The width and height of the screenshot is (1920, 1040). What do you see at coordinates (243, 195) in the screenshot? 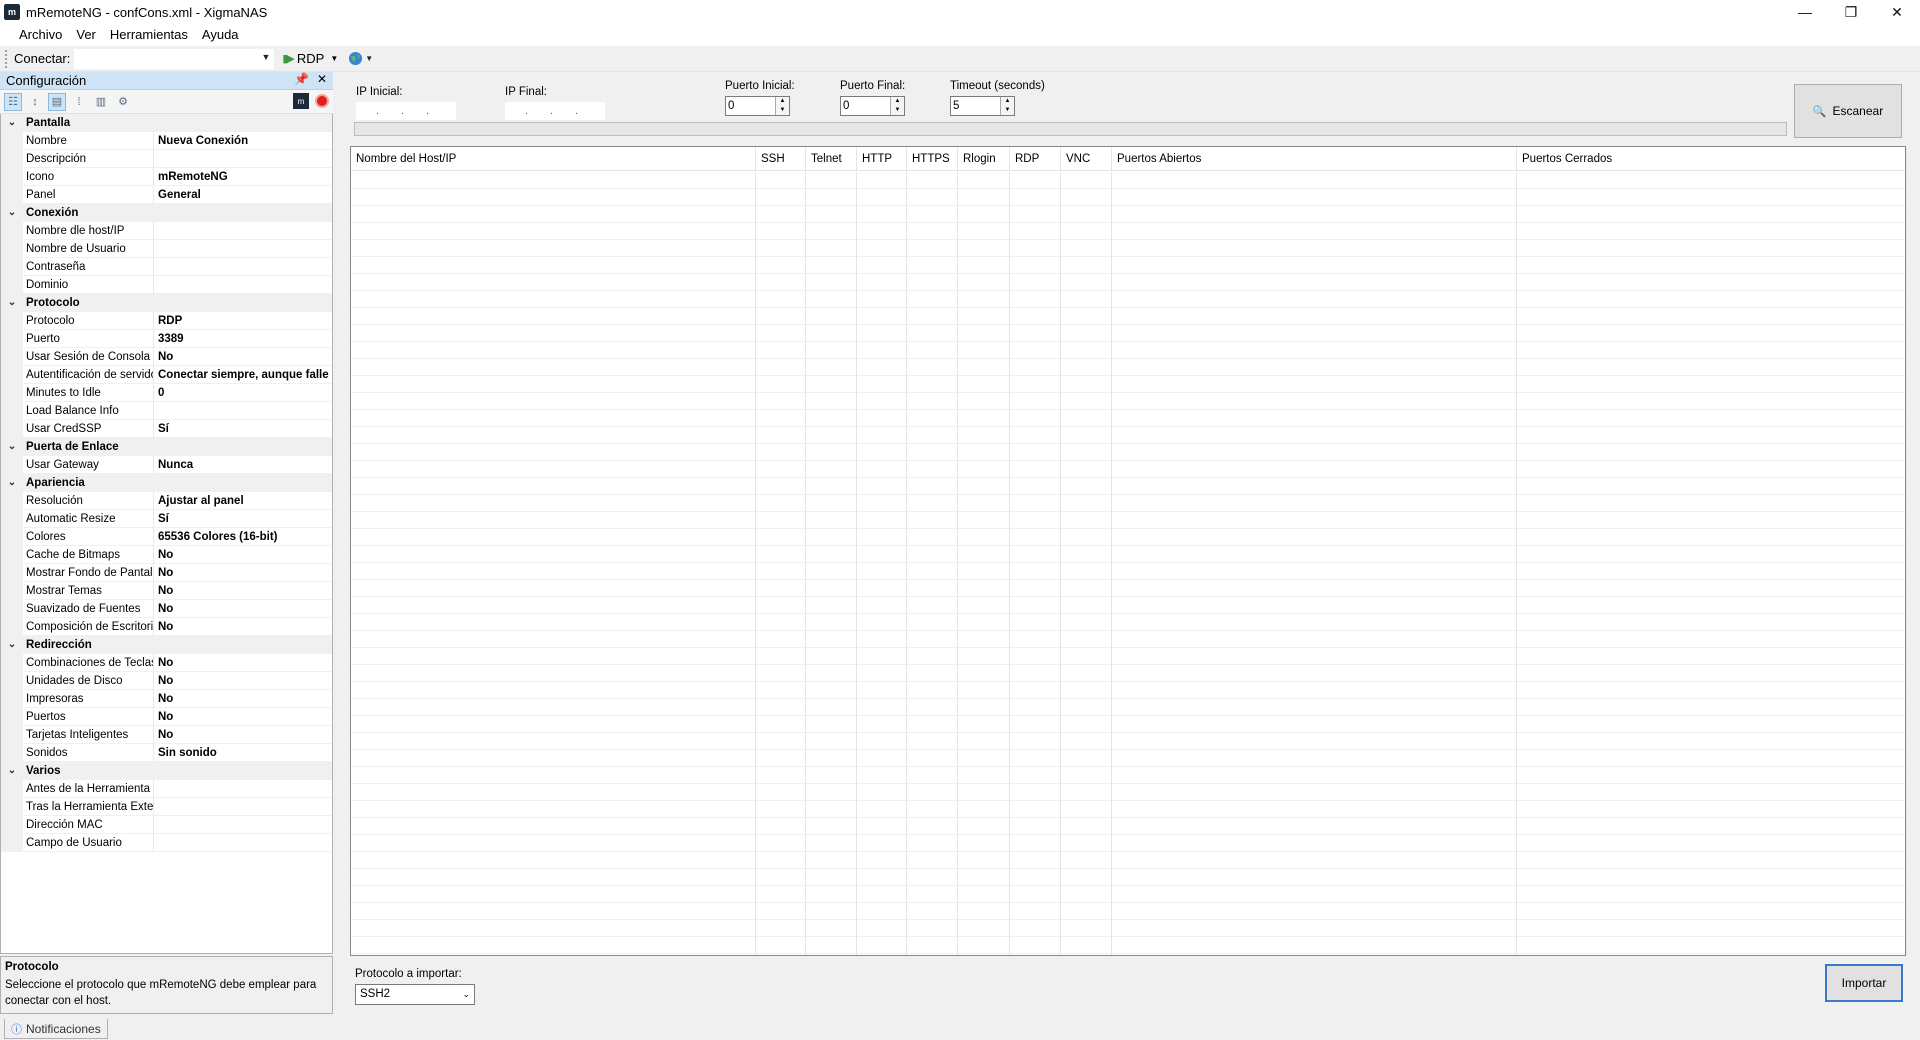
I see `property-value: General` at bounding box center [243, 195].